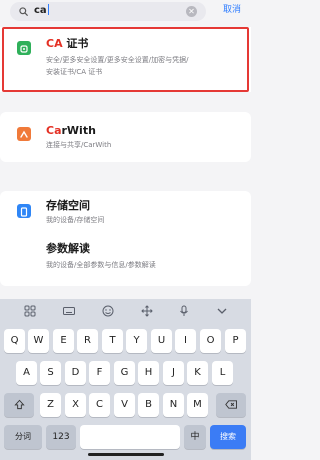 This screenshot has height=460, width=320. What do you see at coordinates (124, 373) in the screenshot?
I see `key: G` at bounding box center [124, 373].